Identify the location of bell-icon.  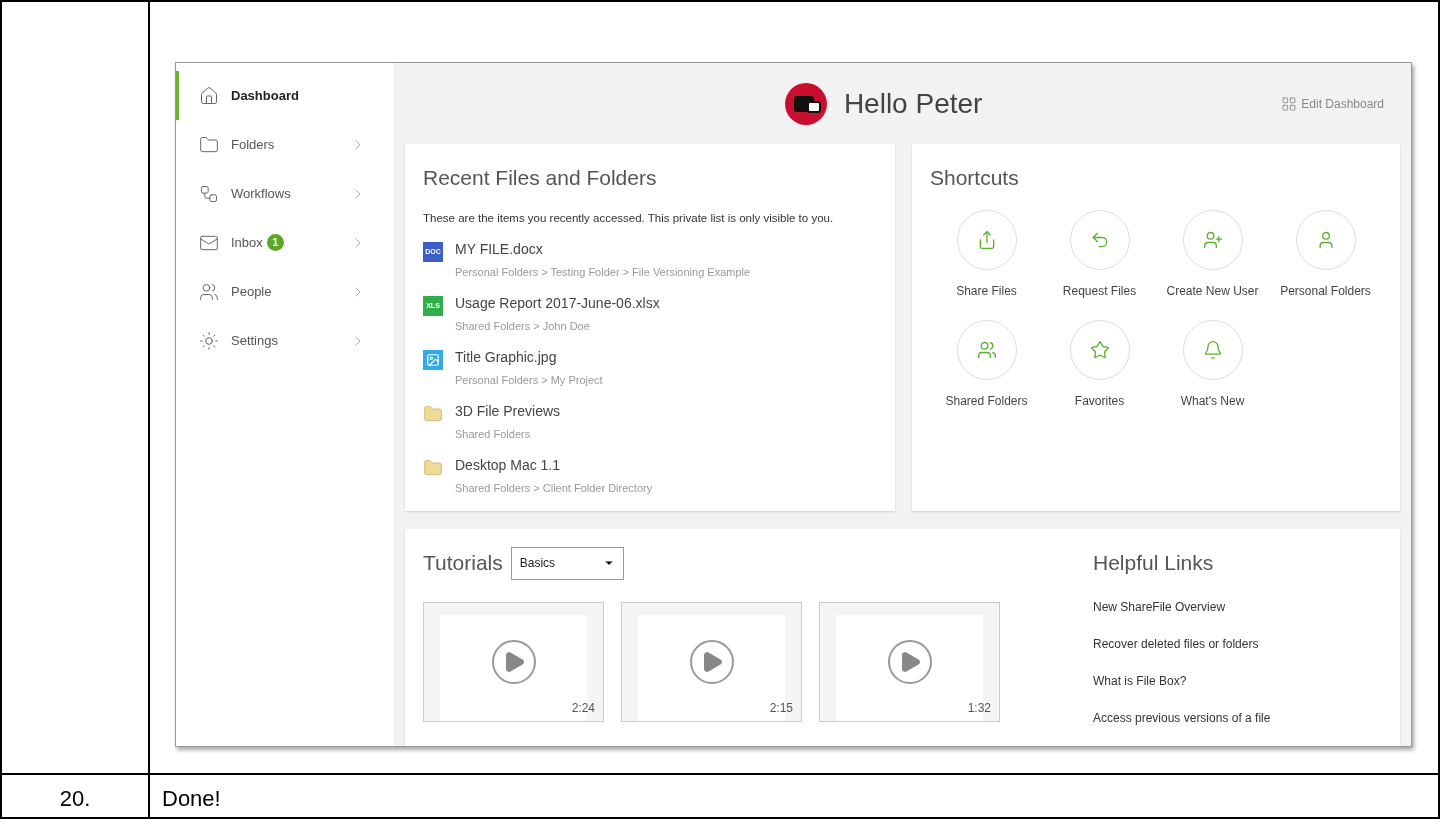
(1212, 349).